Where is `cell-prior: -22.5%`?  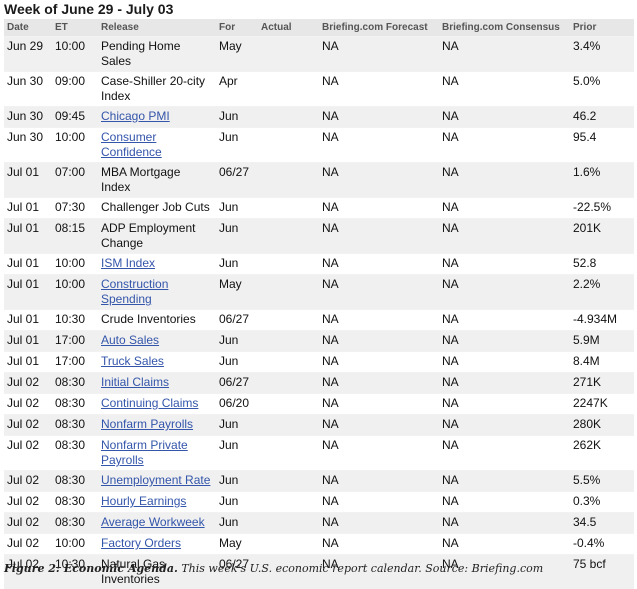
cell-prior: -22.5% is located at coordinates (602, 208).